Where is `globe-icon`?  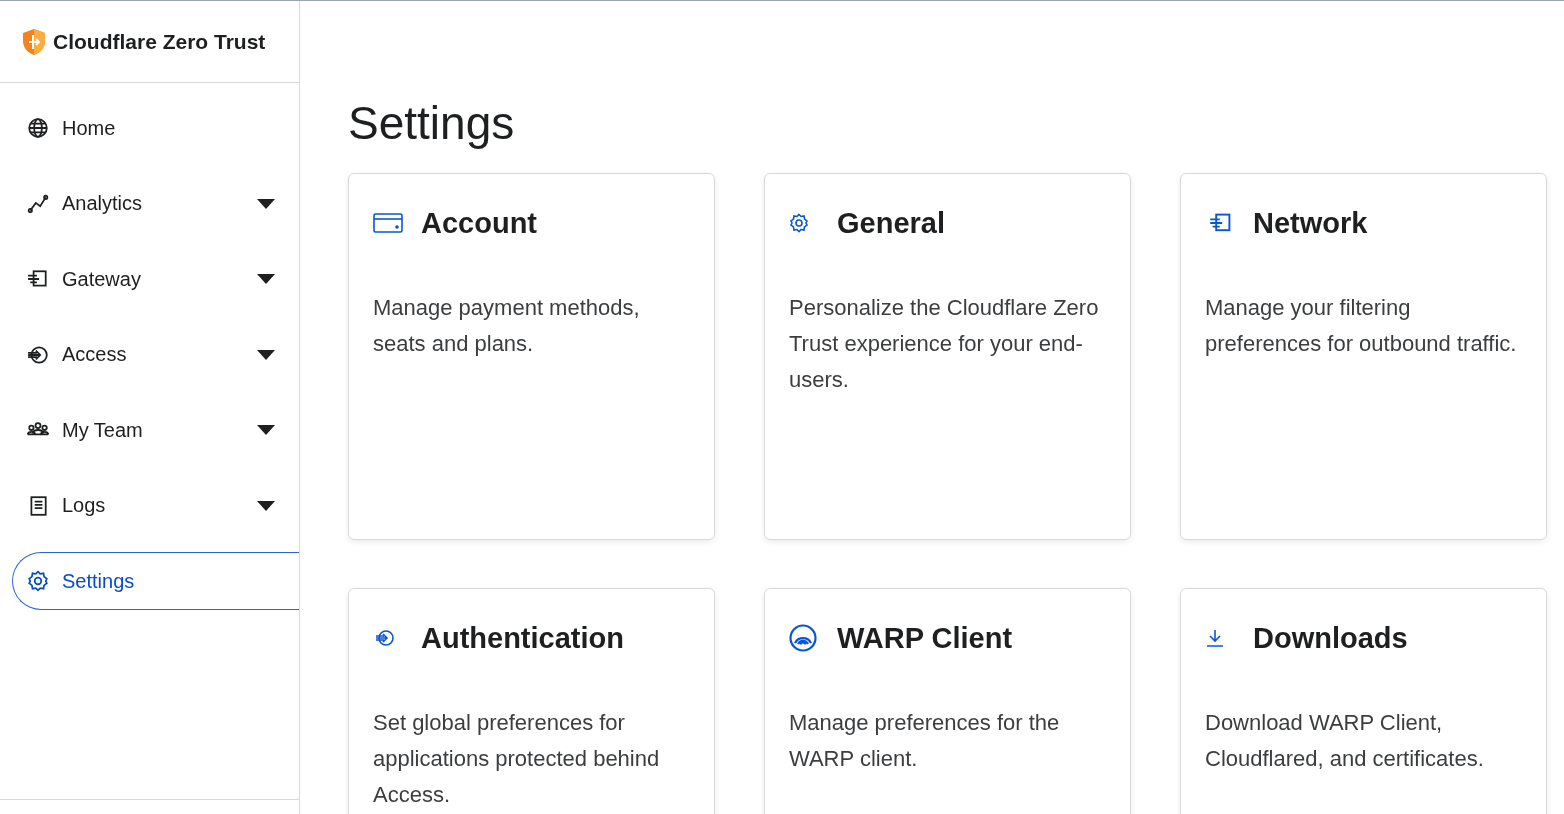 globe-icon is located at coordinates (38, 128).